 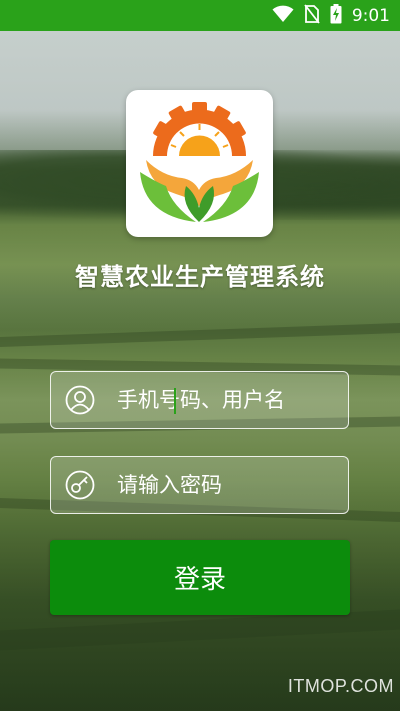 I want to click on user-icon, so click(x=80, y=400).